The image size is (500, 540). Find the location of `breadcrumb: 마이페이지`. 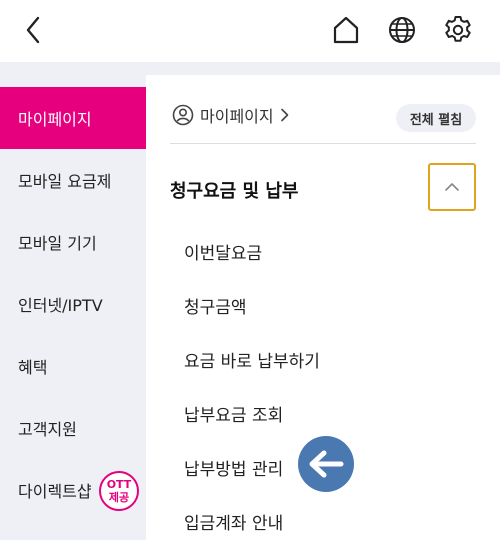

breadcrumb: 마이페이지 is located at coordinates (231, 115).